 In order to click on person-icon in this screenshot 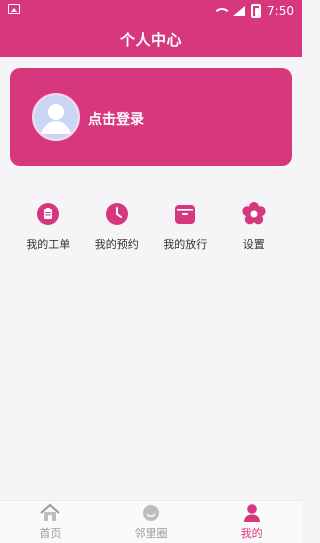, I will do `click(251, 513)`.